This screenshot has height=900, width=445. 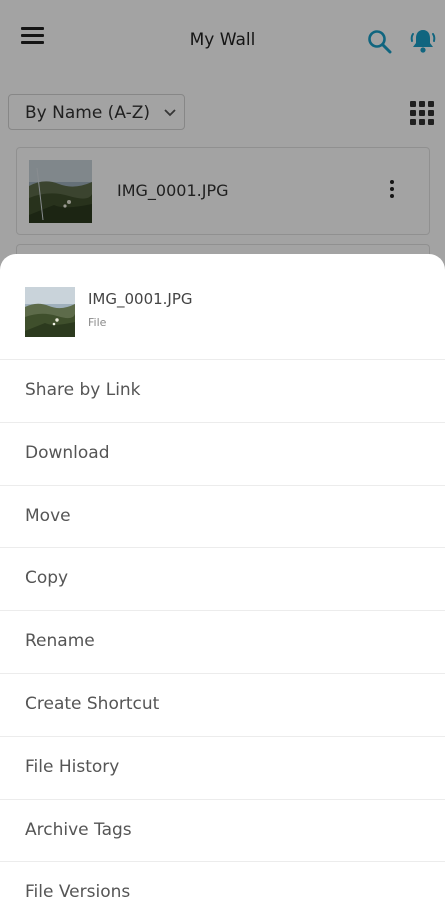 I want to click on file-history-action: File History, so click(x=222, y=768).